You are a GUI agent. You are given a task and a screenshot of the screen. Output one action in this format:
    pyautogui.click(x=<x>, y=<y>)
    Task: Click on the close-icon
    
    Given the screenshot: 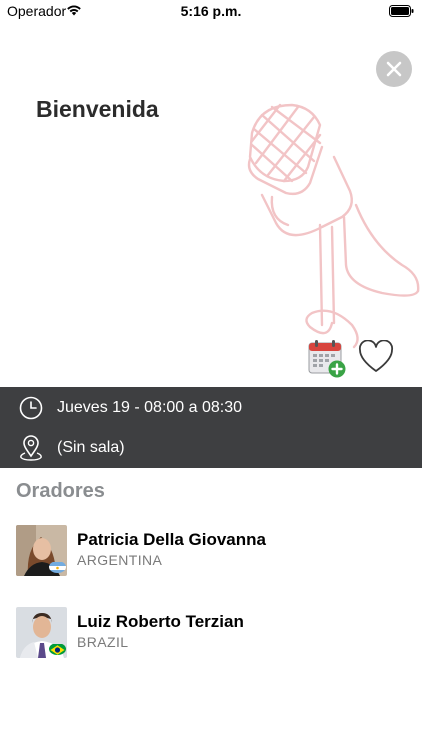 What is the action you would take?
    pyautogui.click(x=394, y=69)
    